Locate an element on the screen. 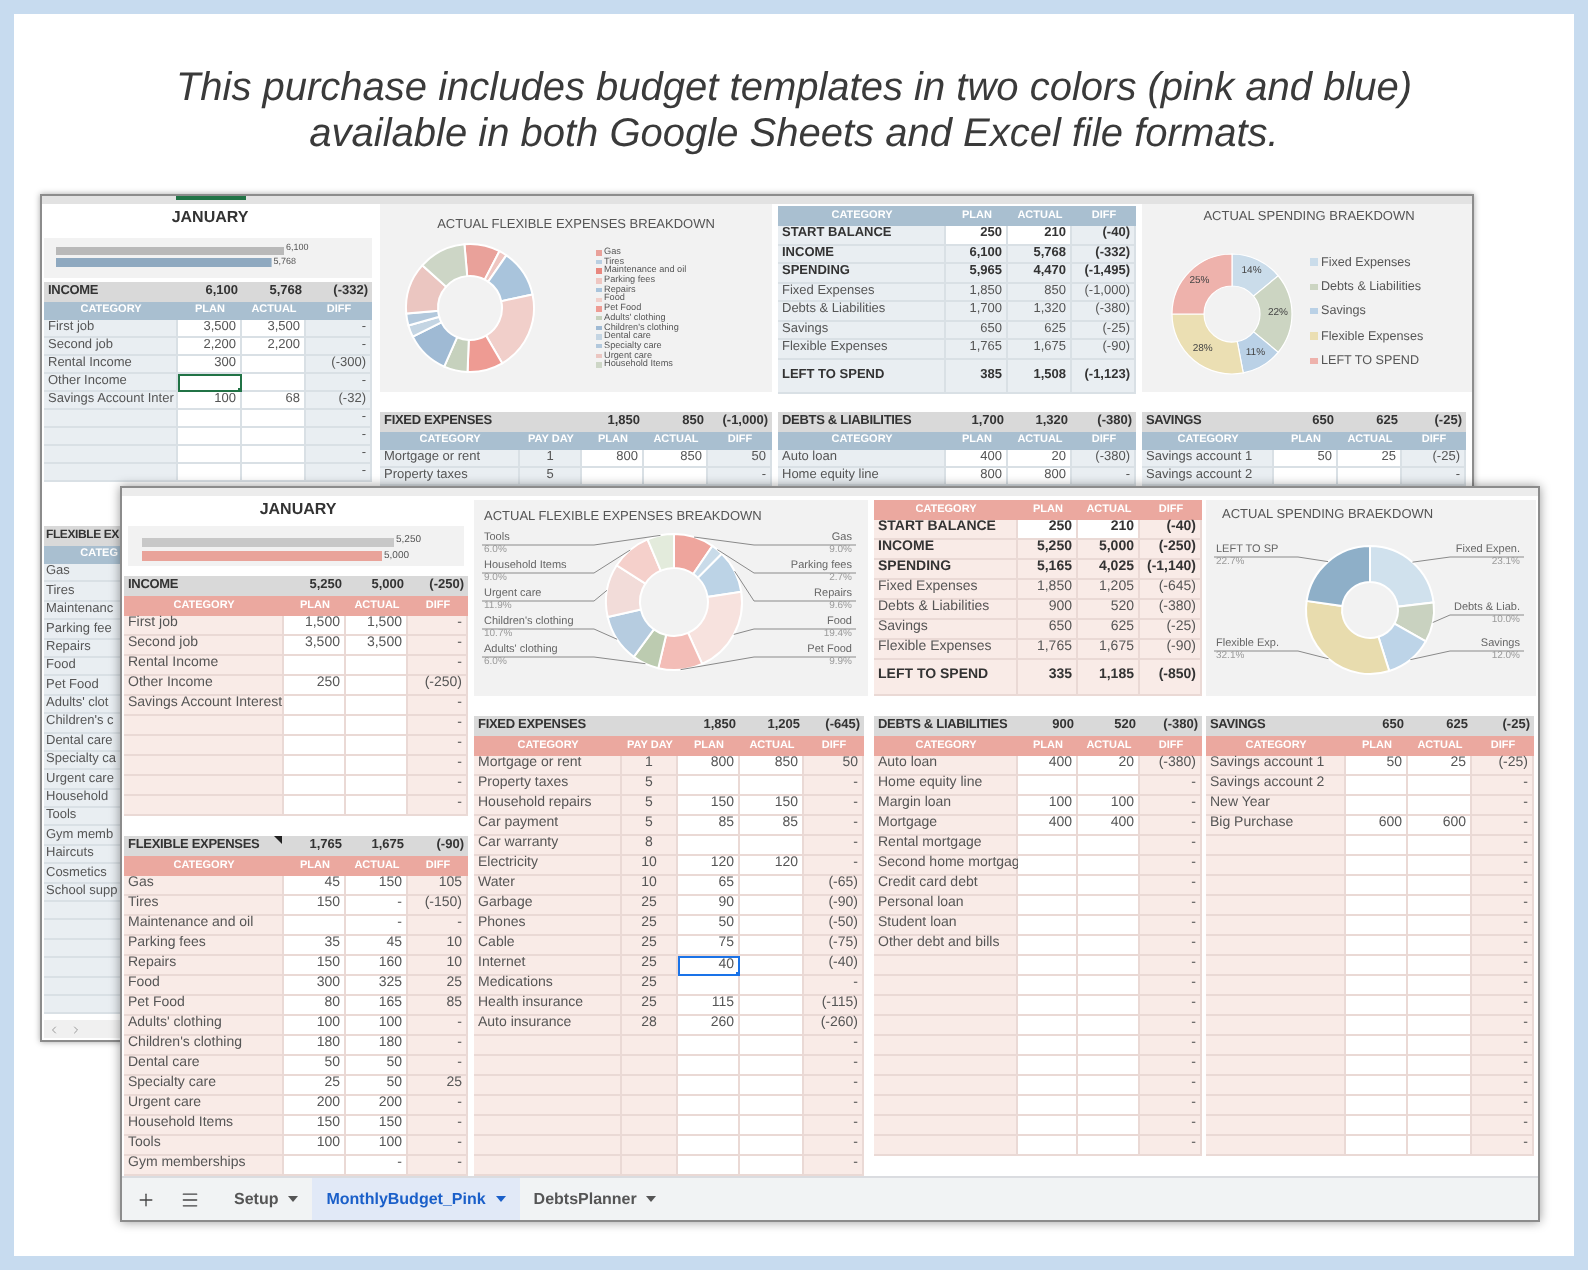 The image size is (1588, 1270). scroll-left-icon is located at coordinates (54, 1029).